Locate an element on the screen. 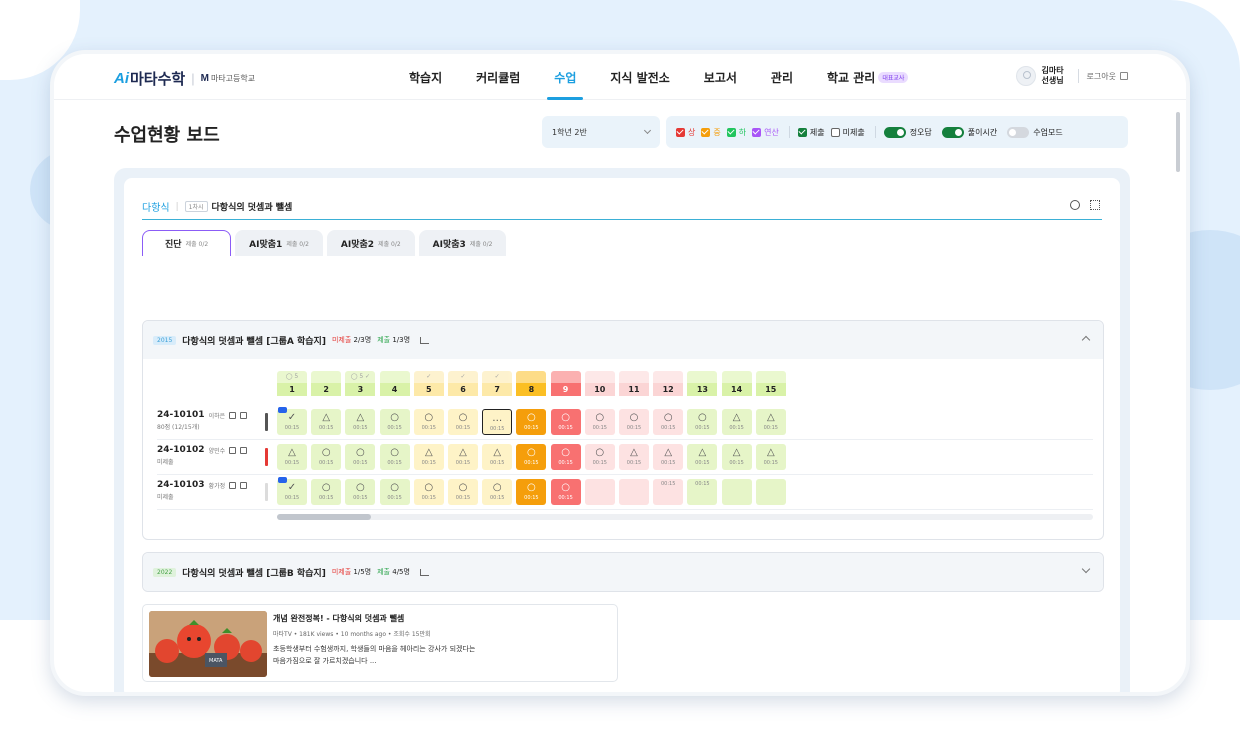  chevron-up-icon is located at coordinates (1086, 340).